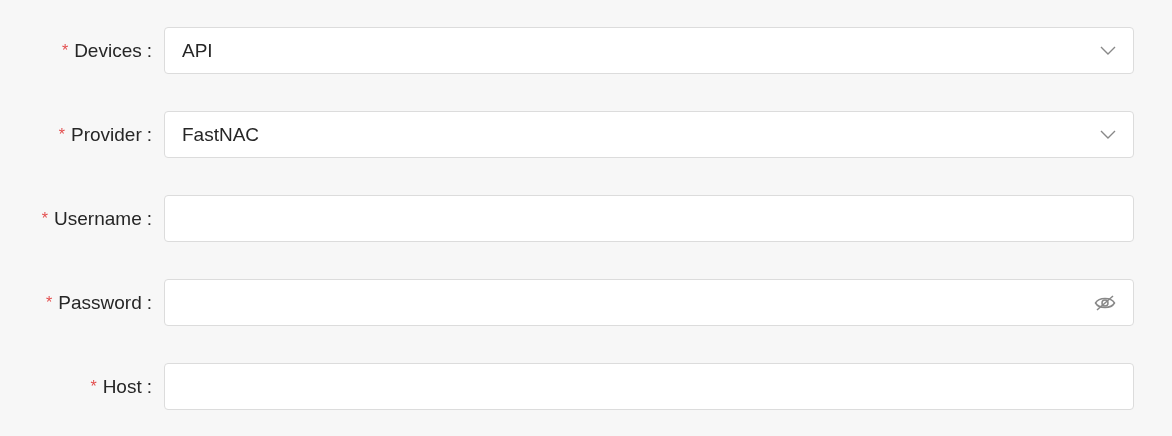 The height and width of the screenshot is (436, 1172). I want to click on field-label: Username, so click(98, 218).